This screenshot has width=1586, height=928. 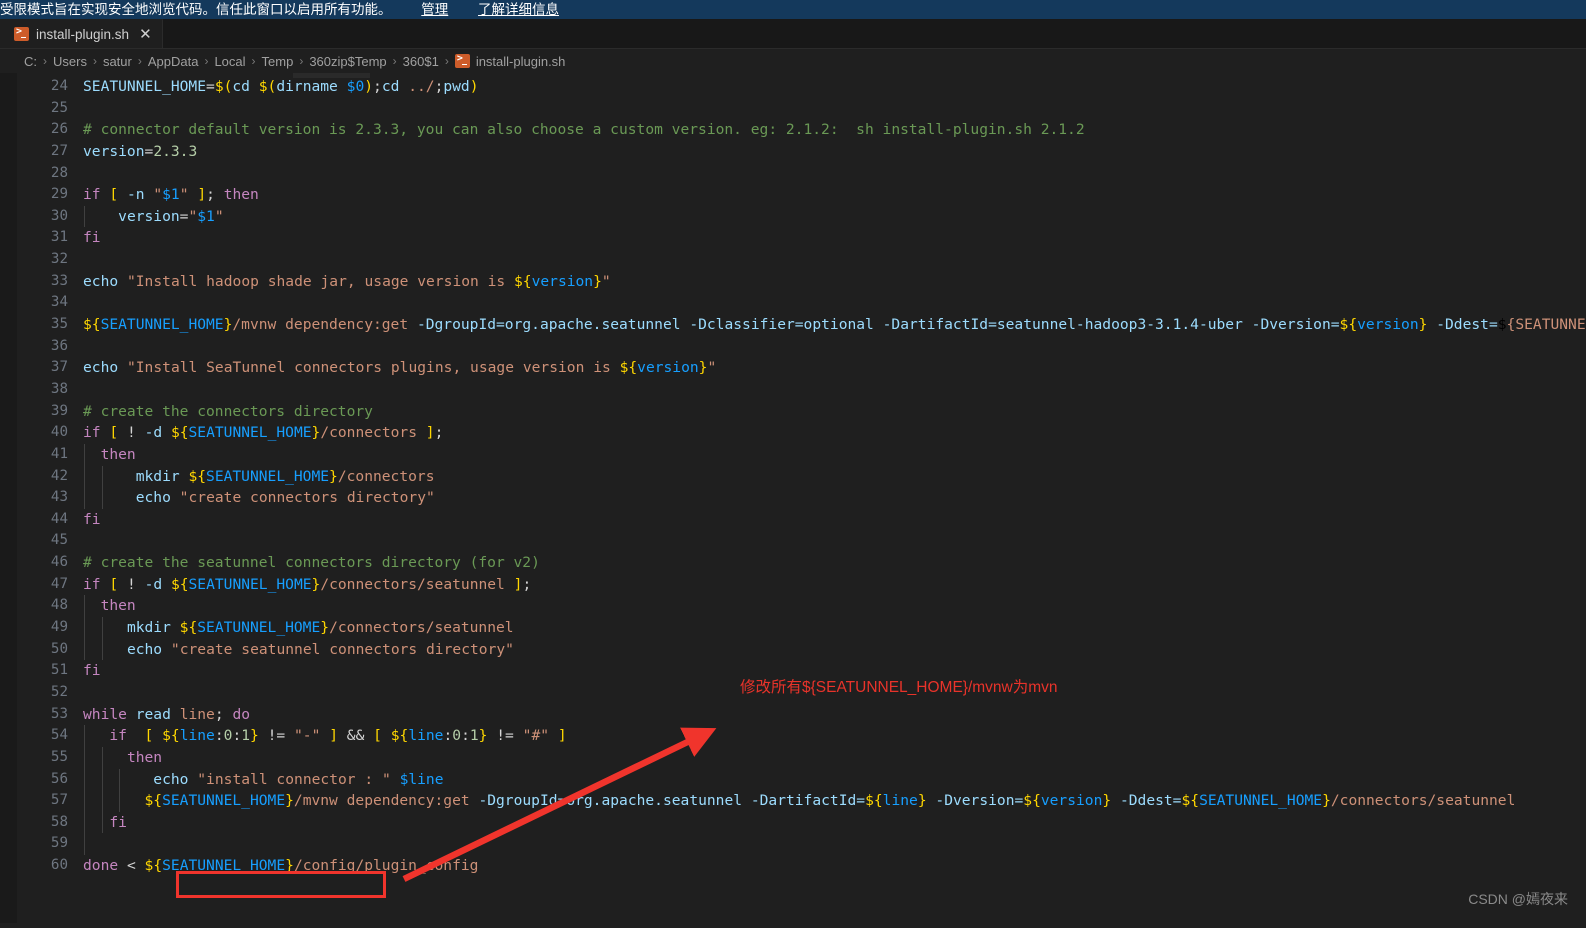 What do you see at coordinates (518, 9) in the screenshot?
I see `banner-learn-more-link: 了解详细信息` at bounding box center [518, 9].